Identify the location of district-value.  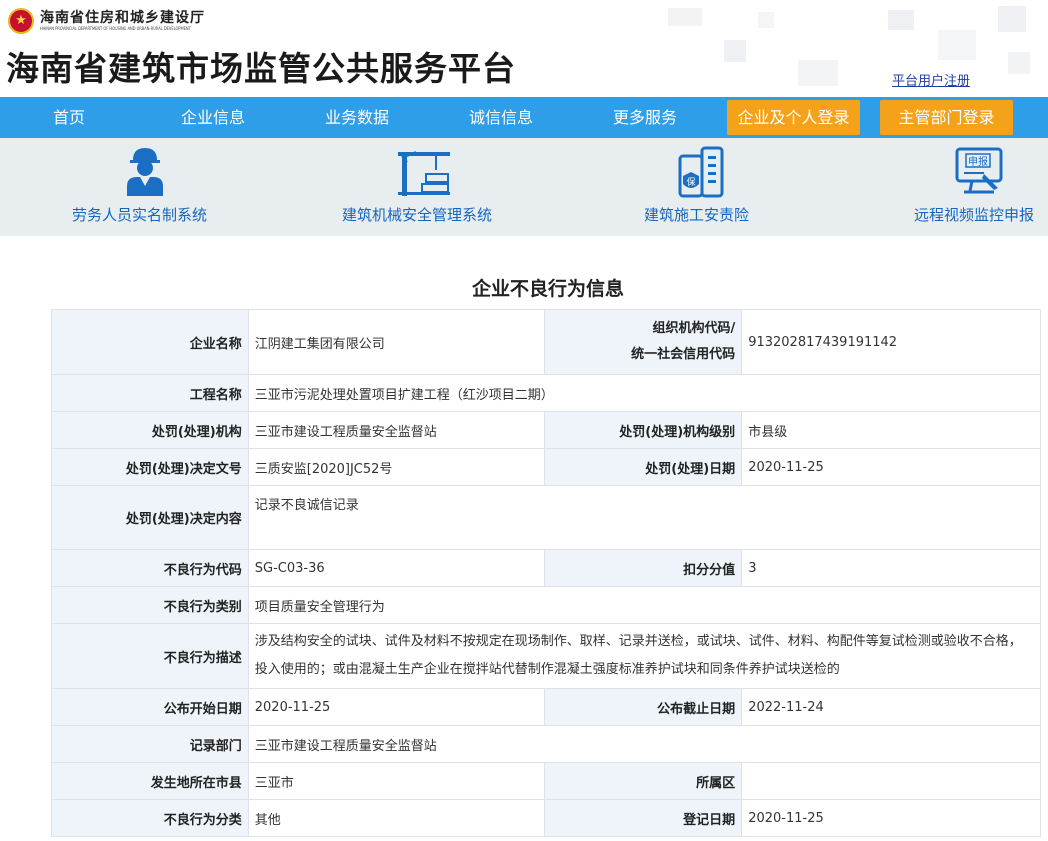
(891, 781).